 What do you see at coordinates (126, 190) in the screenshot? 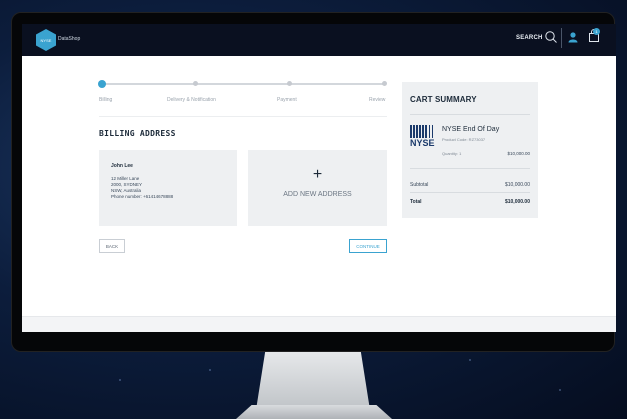
I see `address-line: NSW, Australia` at bounding box center [126, 190].